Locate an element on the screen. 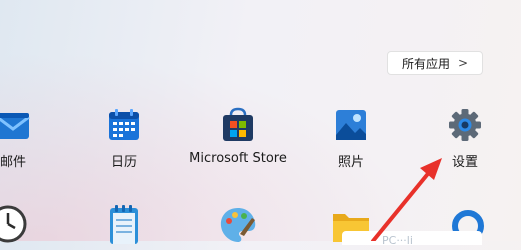 This screenshot has height=250, width=521. notepad-icon is located at coordinates (124, 224).